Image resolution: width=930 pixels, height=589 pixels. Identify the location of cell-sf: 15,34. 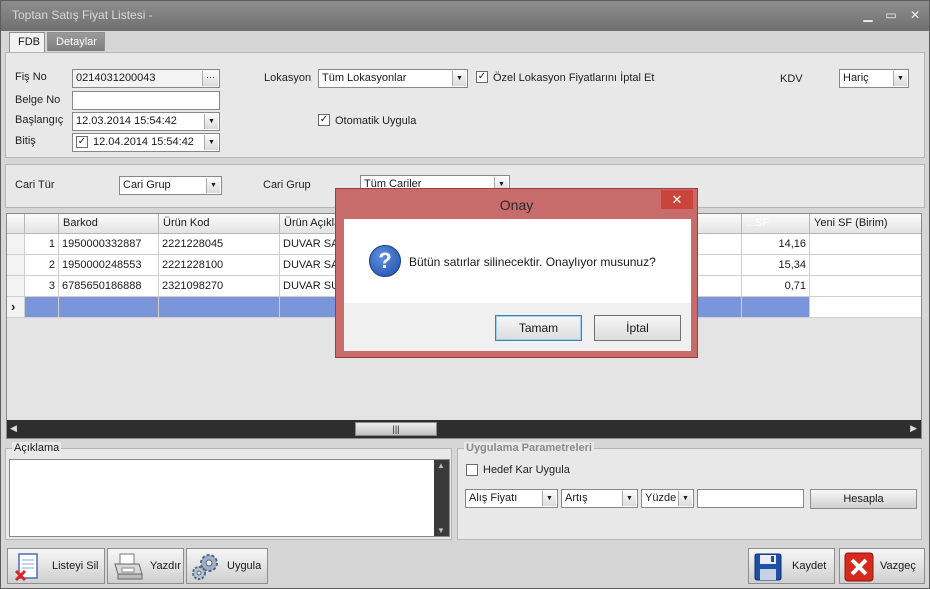
(776, 265).